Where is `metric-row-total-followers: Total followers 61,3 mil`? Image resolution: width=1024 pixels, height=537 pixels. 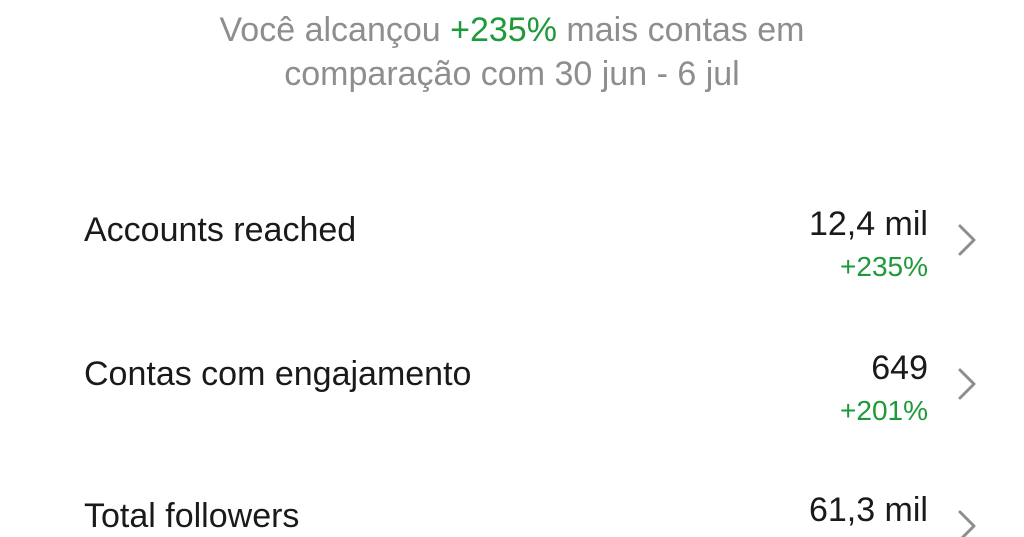 metric-row-total-followers: Total followers 61,3 mil is located at coordinates (512, 512).